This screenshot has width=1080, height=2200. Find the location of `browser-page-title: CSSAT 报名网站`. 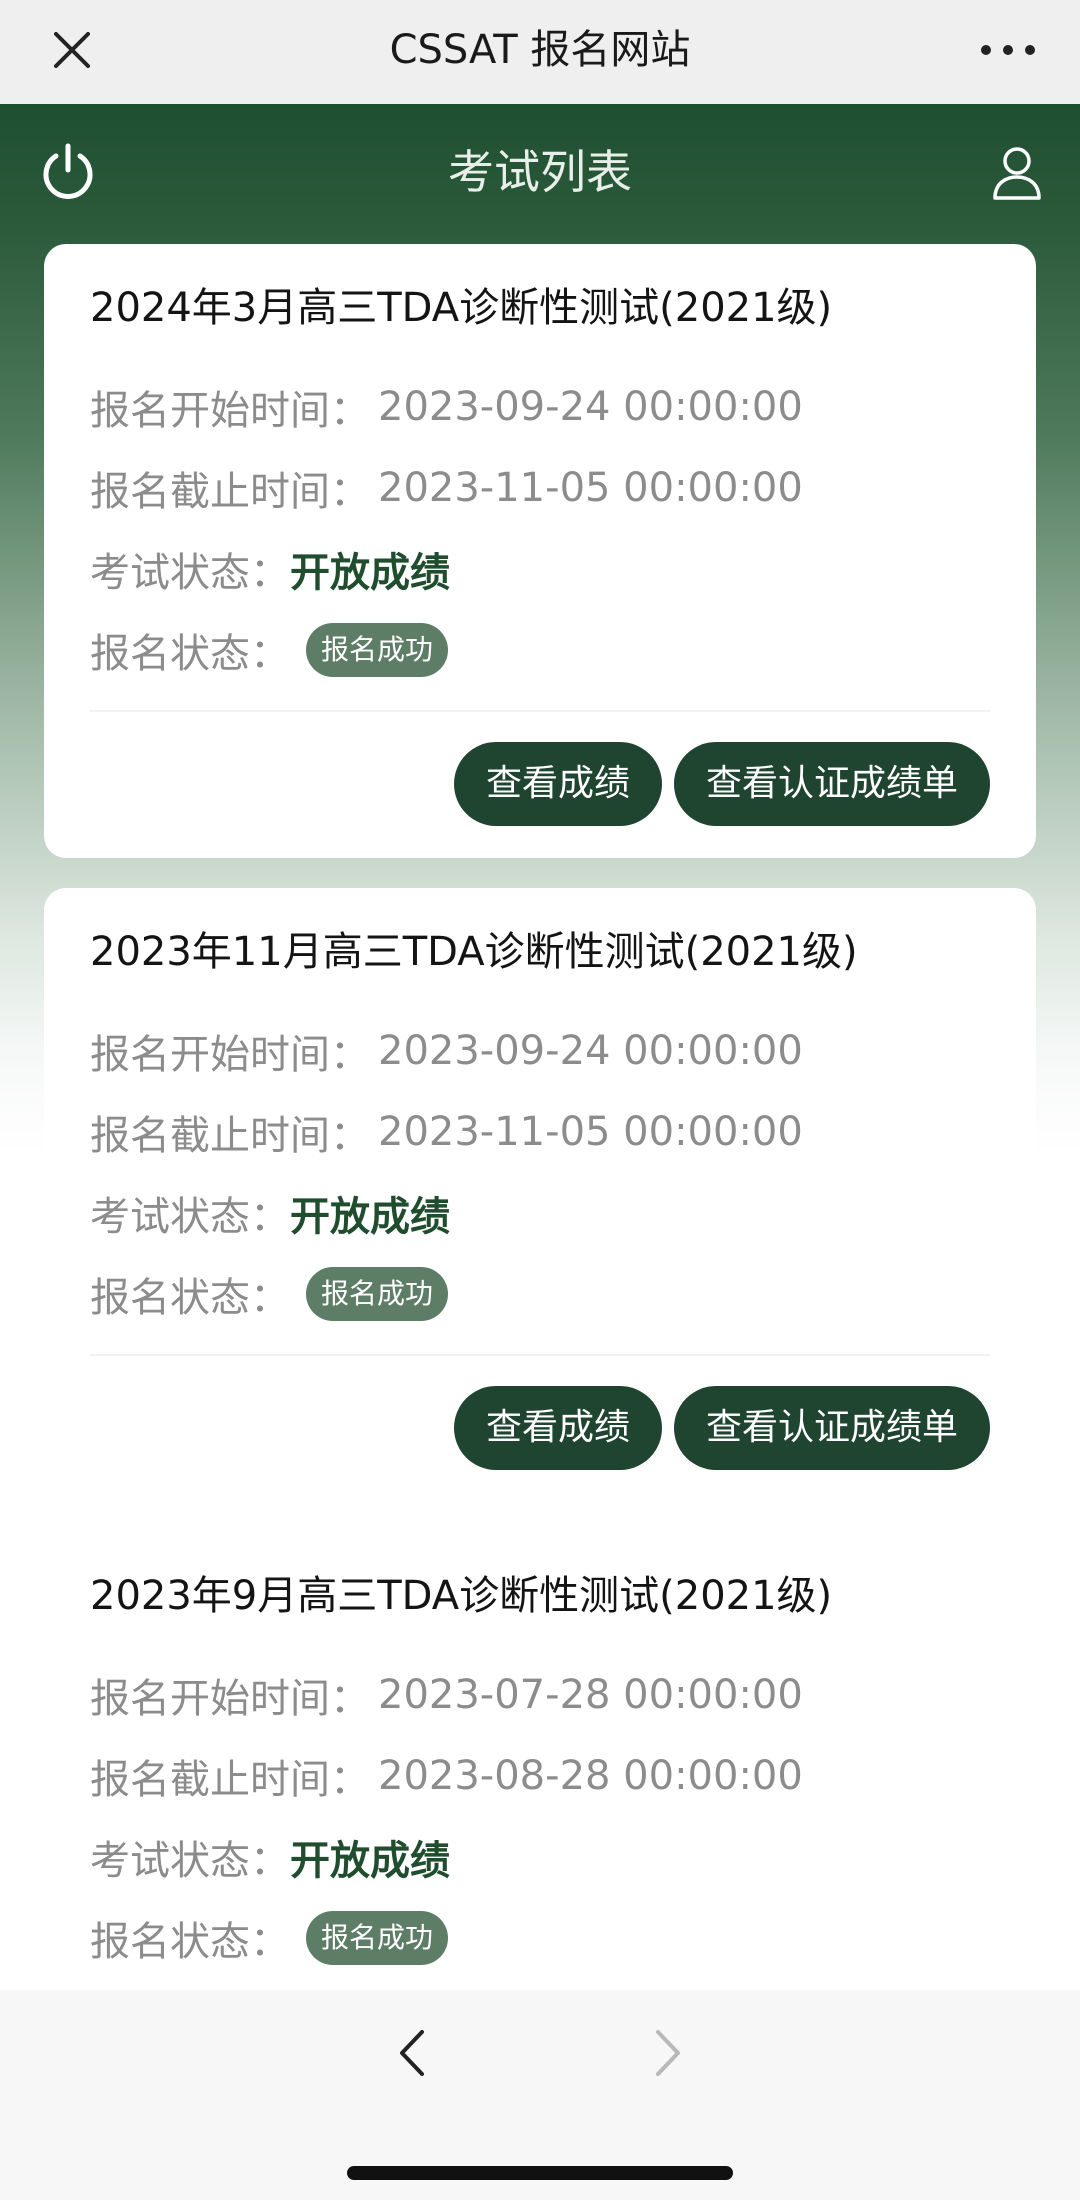

browser-page-title: CSSAT 报名网站 is located at coordinates (540, 50).